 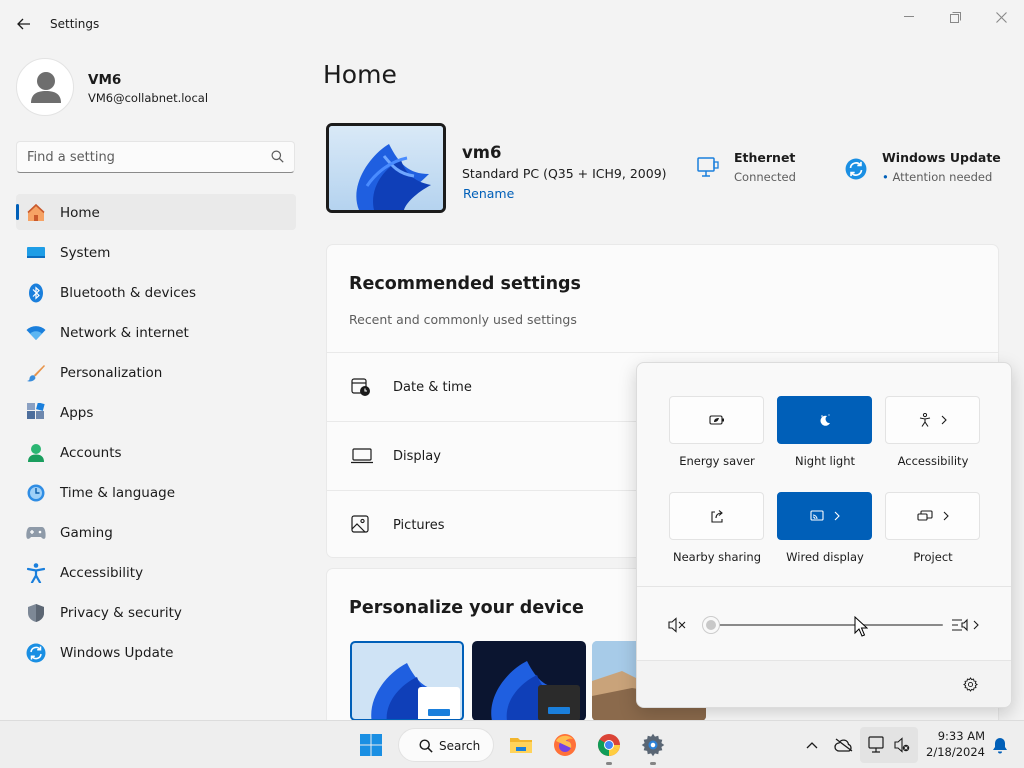 What do you see at coordinates (482, 152) in the screenshot?
I see `device-name: vm6` at bounding box center [482, 152].